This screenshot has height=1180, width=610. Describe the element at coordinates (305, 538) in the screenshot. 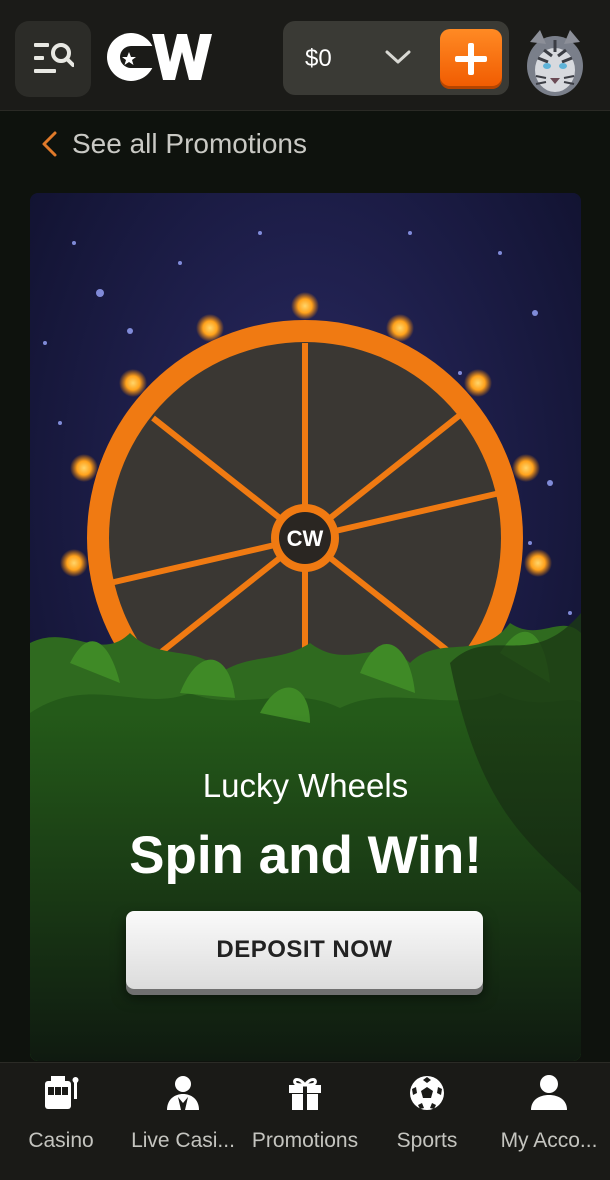

I see `svg-text: CW` at that location.